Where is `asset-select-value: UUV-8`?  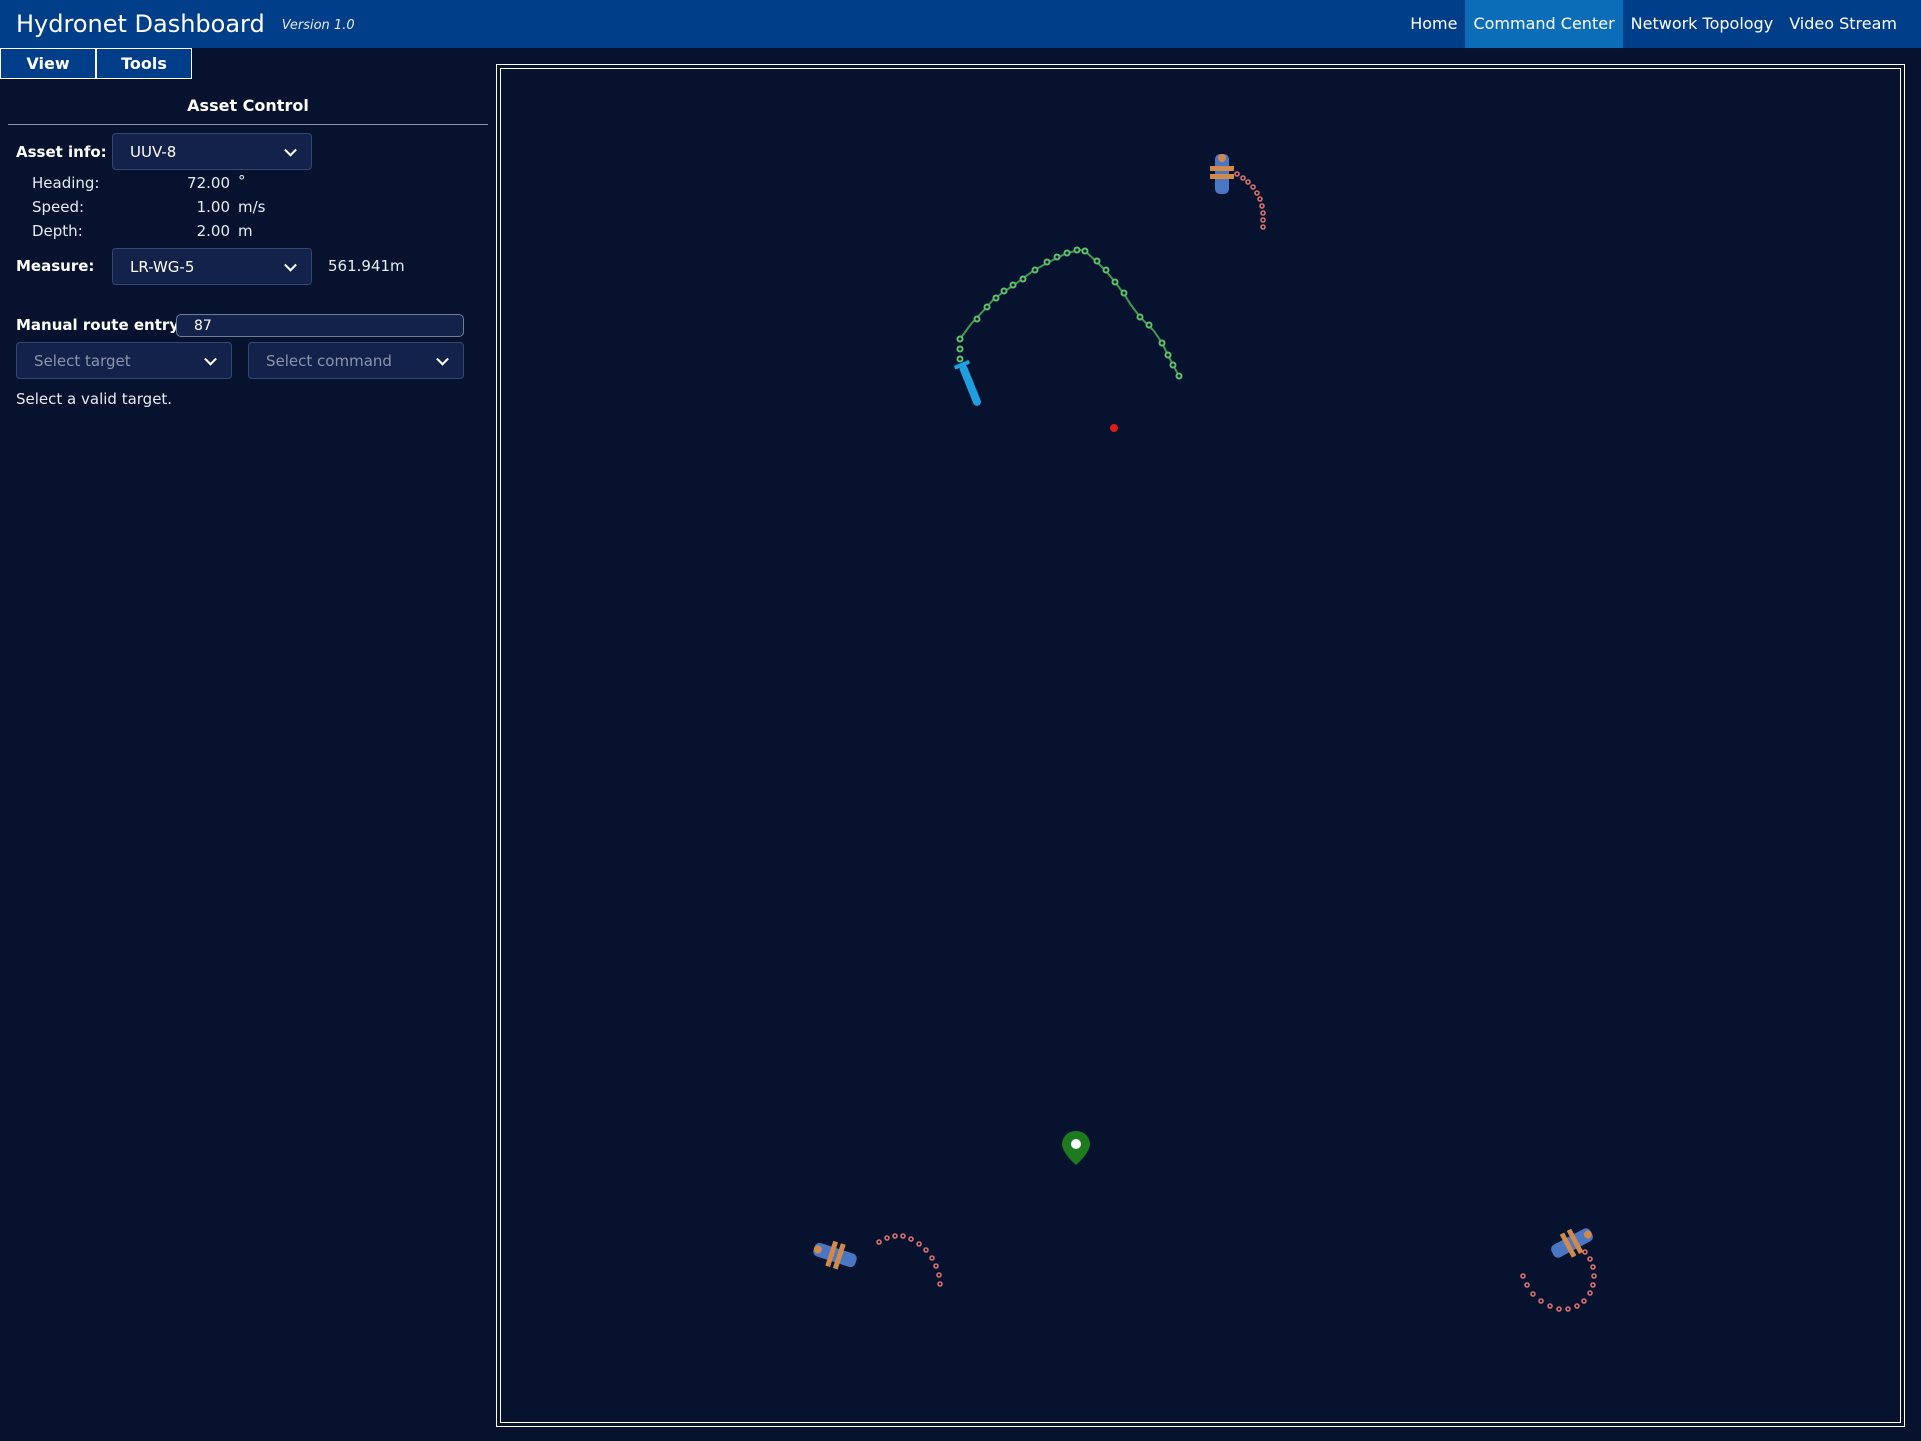 asset-select-value: UUV-8 is located at coordinates (153, 151).